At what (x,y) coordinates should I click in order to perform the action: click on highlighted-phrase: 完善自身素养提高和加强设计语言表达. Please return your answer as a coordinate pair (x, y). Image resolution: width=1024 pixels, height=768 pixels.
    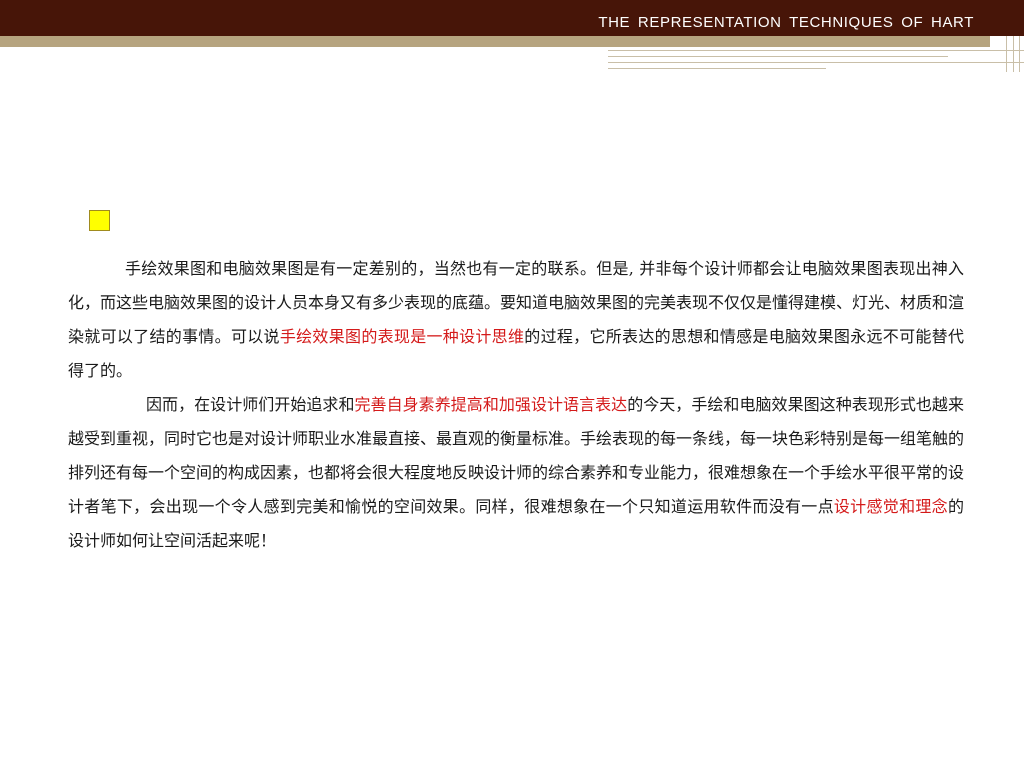
    Looking at the image, I should click on (491, 404).